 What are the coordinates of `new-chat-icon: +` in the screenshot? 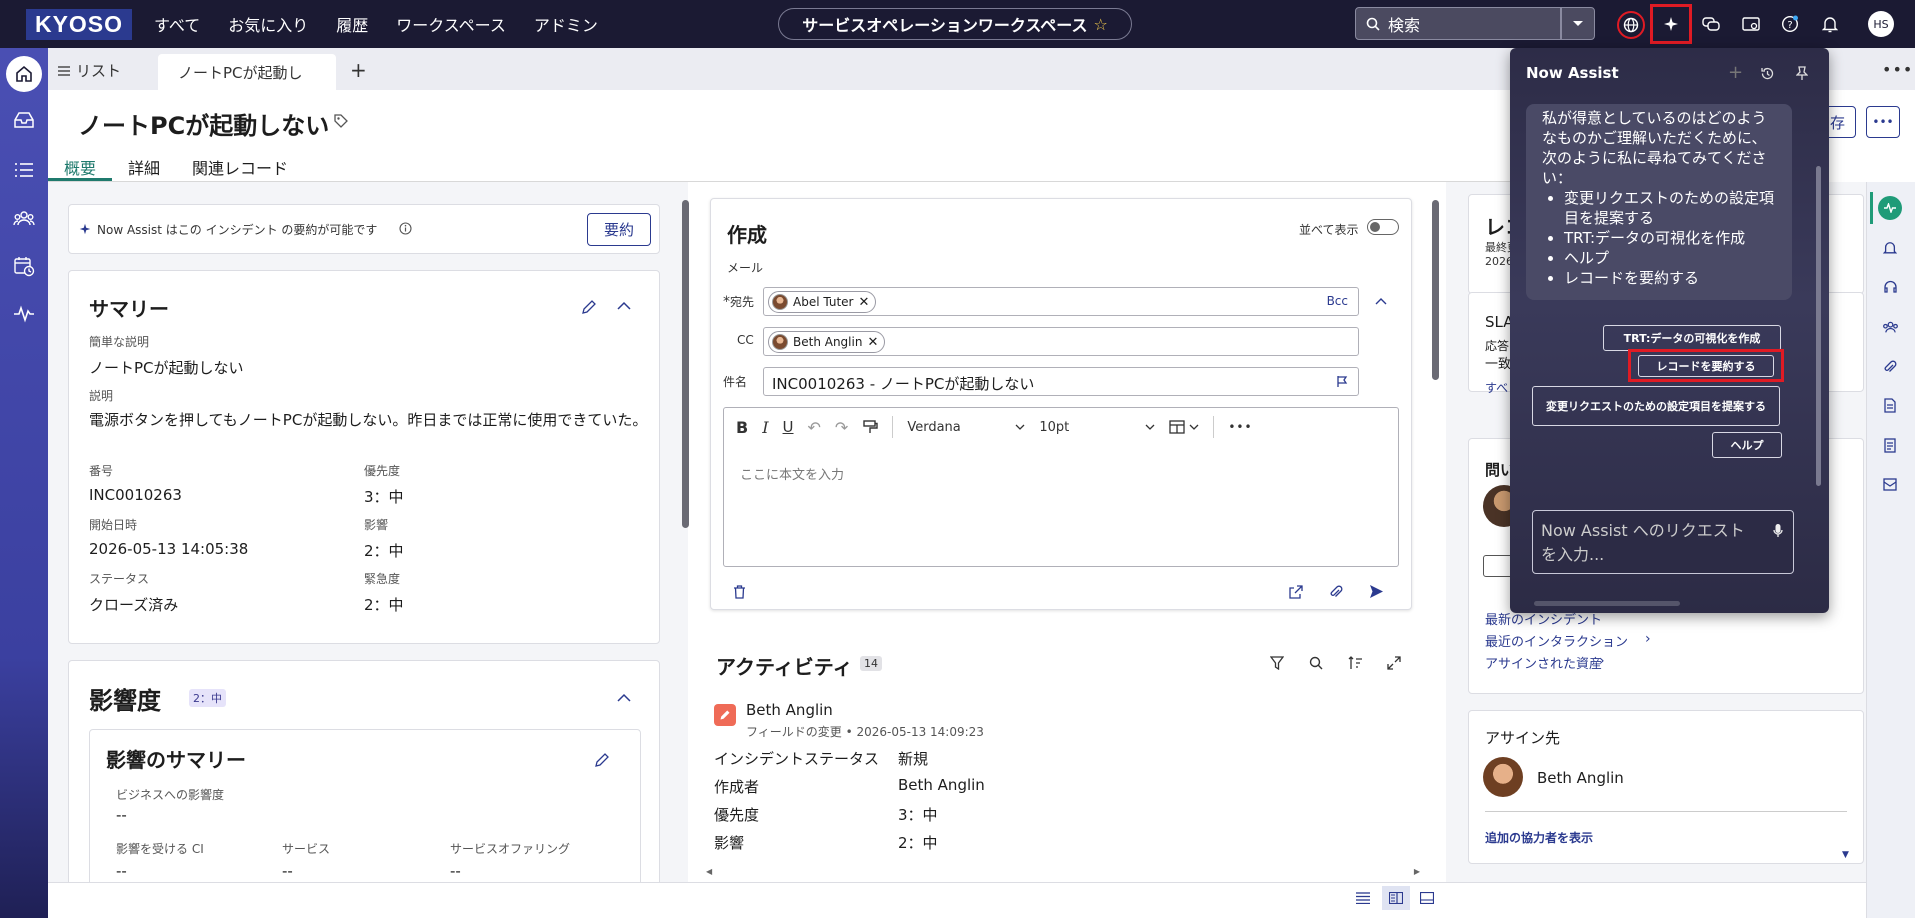 It's located at (1735, 72).